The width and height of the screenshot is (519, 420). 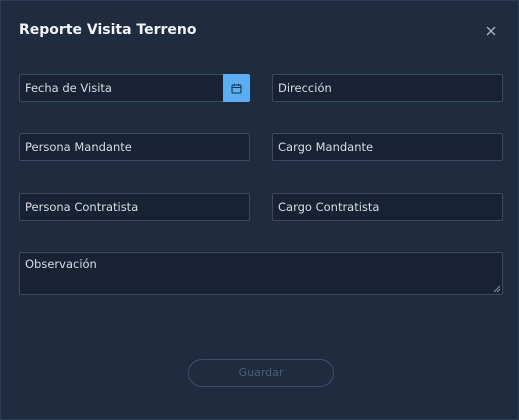 I want to click on calendar-icon, so click(x=236, y=88).